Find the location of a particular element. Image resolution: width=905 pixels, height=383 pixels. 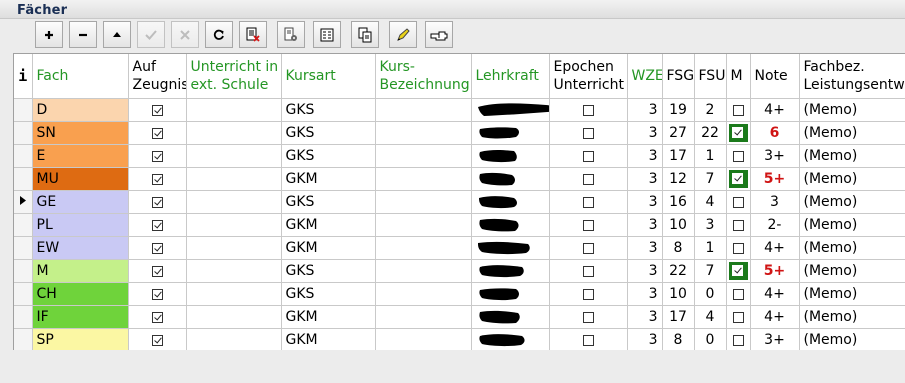

column-header-fsg: FSG is located at coordinates (678, 76).